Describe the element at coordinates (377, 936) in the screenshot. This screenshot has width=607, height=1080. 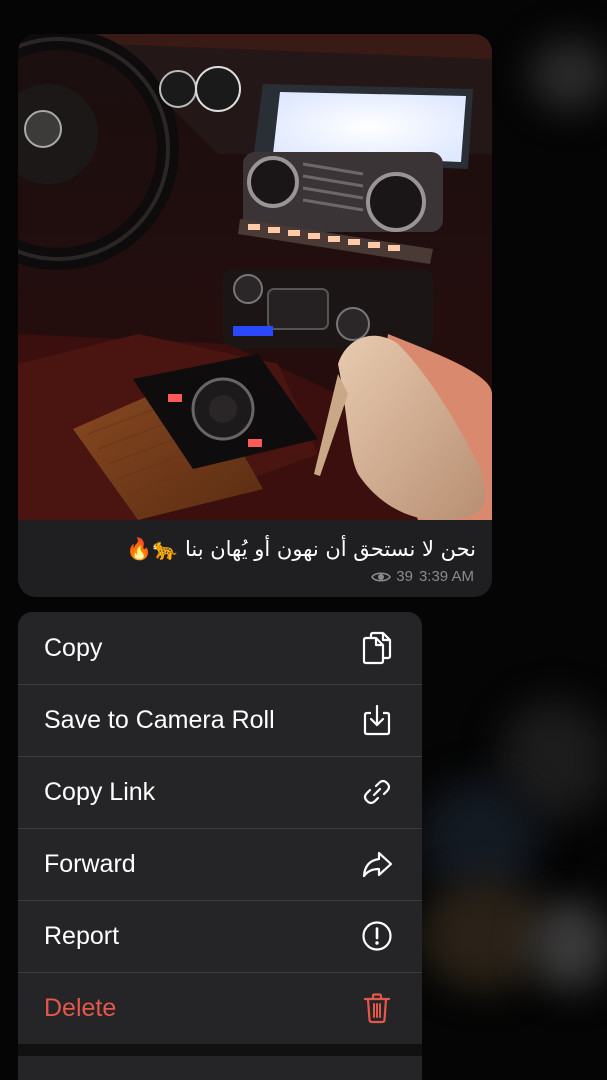
I see `exclamation-circle-icon` at that location.